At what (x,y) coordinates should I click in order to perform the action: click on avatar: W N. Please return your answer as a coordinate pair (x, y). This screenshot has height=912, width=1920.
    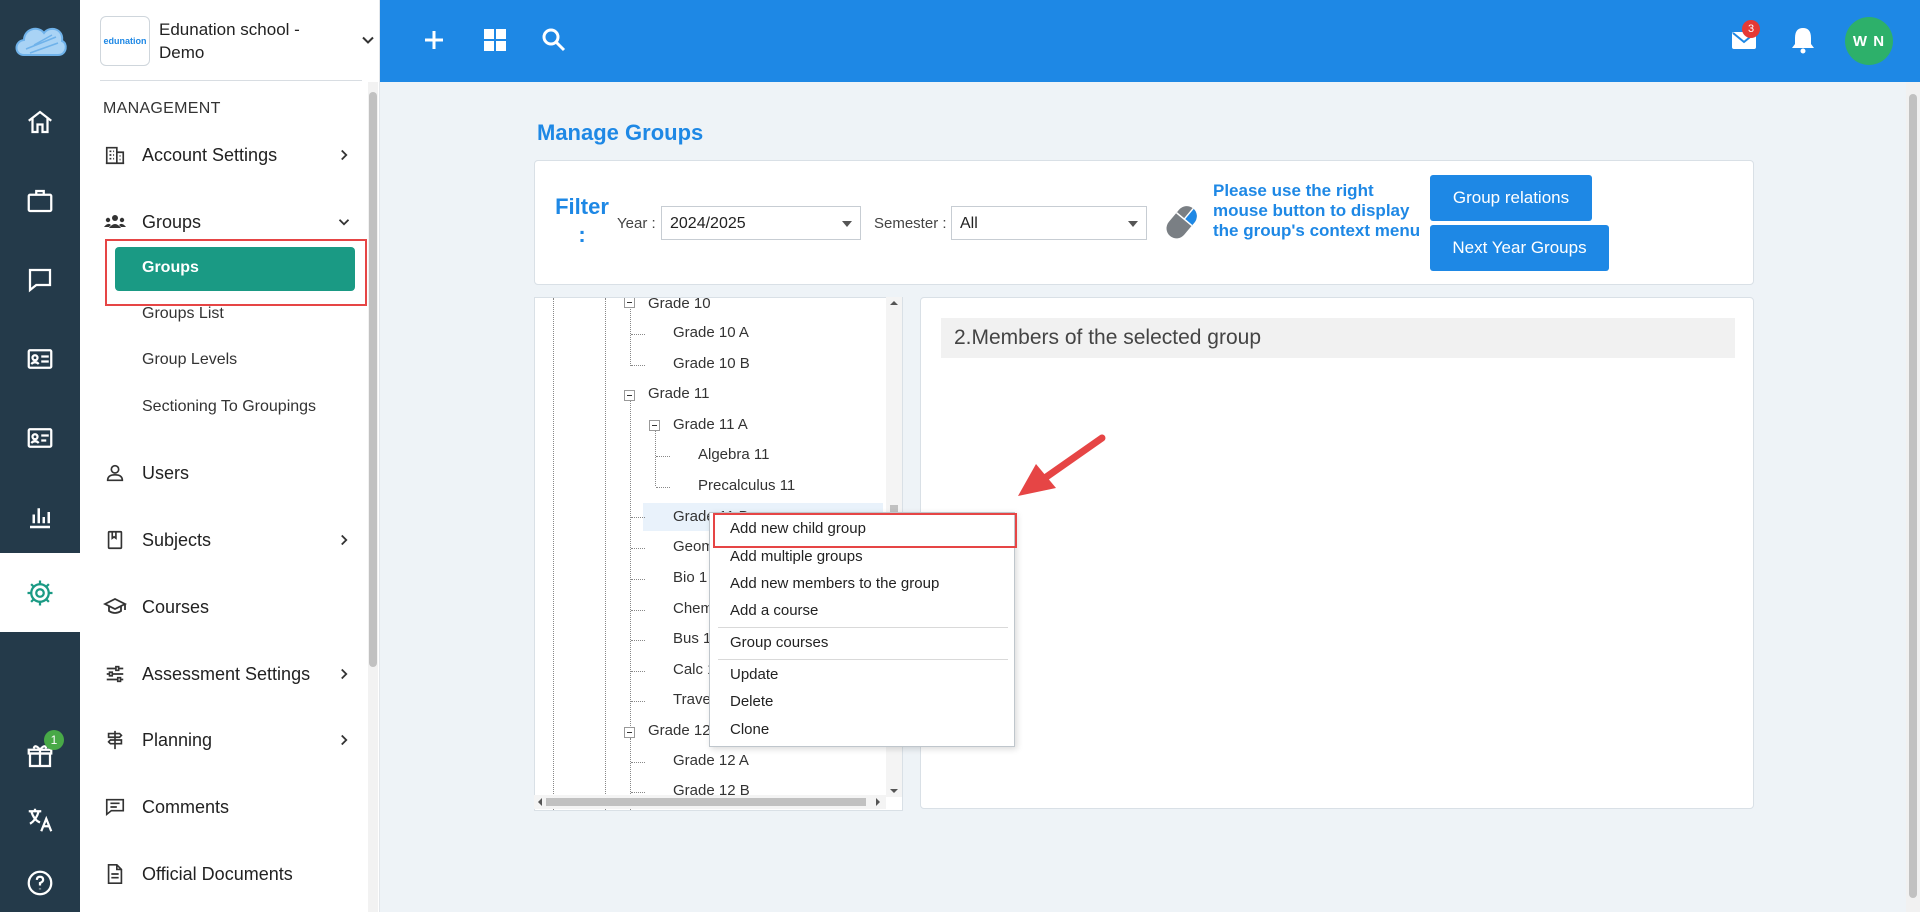
    Looking at the image, I should click on (1869, 41).